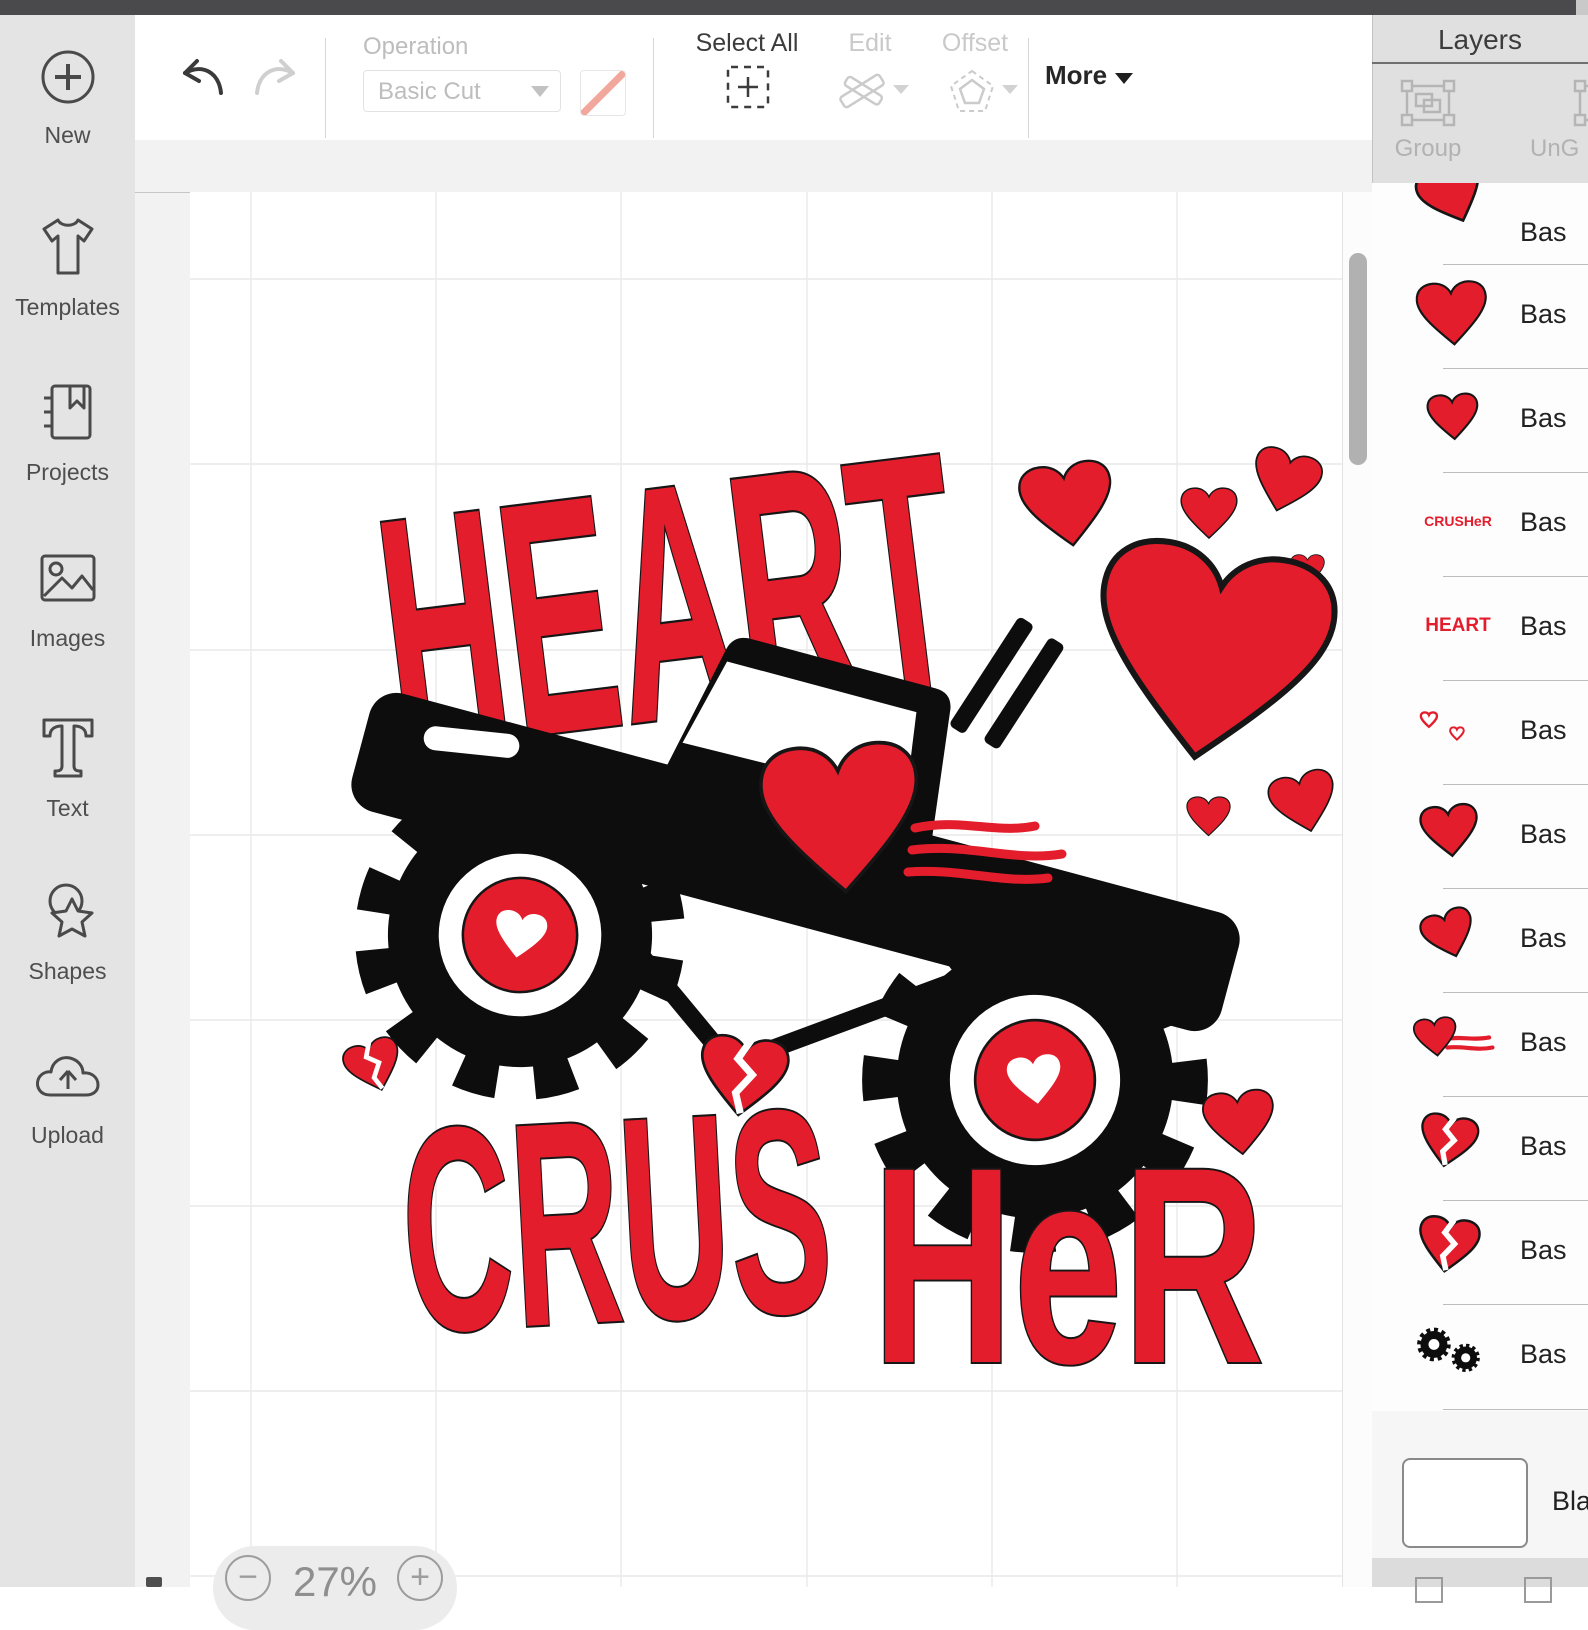 This screenshot has height=1630, width=1588. I want to click on operation-label: Operation, so click(416, 46).